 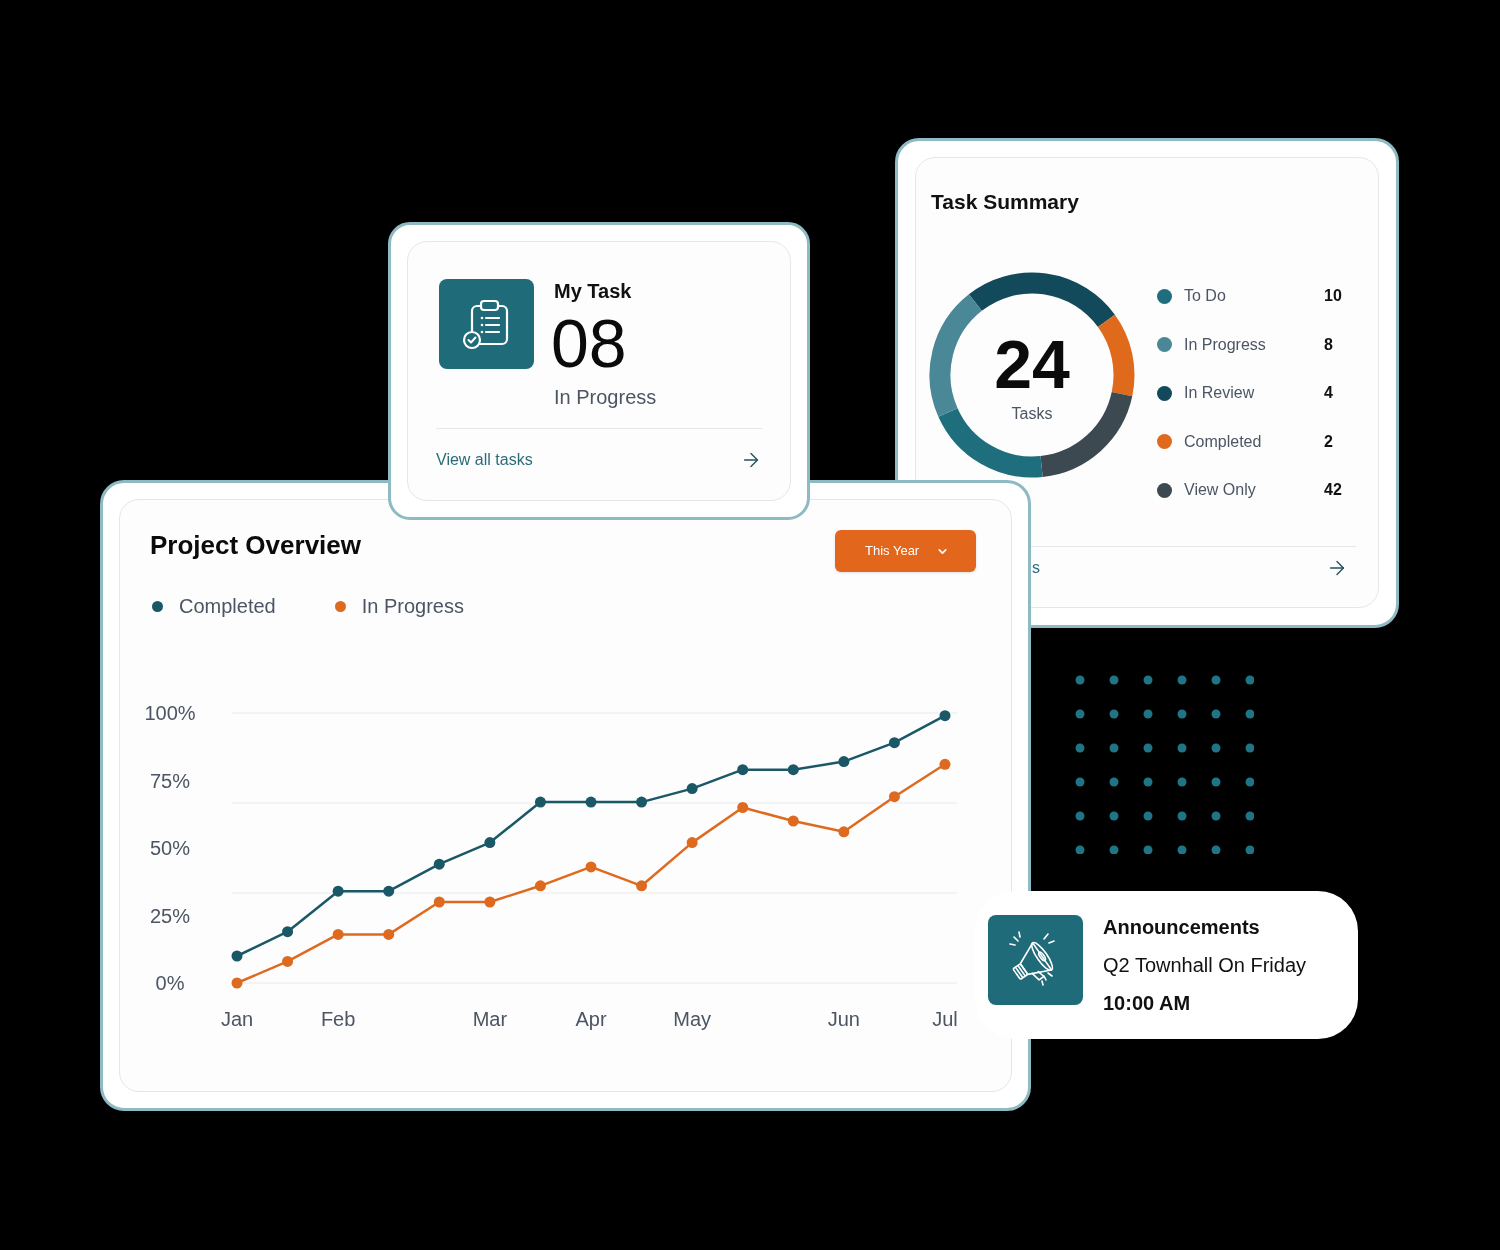 What do you see at coordinates (1205, 965) in the screenshot?
I see `announcement-text: Q2 Townhall On Friday` at bounding box center [1205, 965].